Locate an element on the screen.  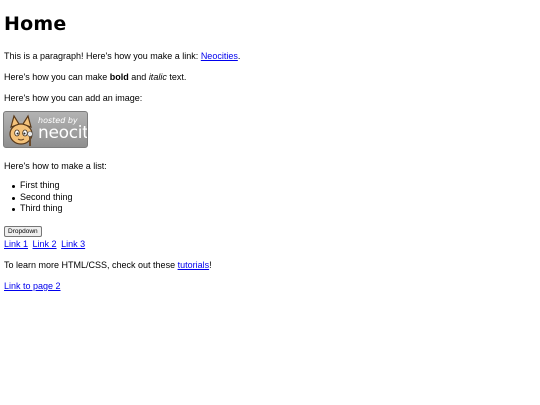
thing-list: First thing Second thing Third thing is located at coordinates (38, 197).